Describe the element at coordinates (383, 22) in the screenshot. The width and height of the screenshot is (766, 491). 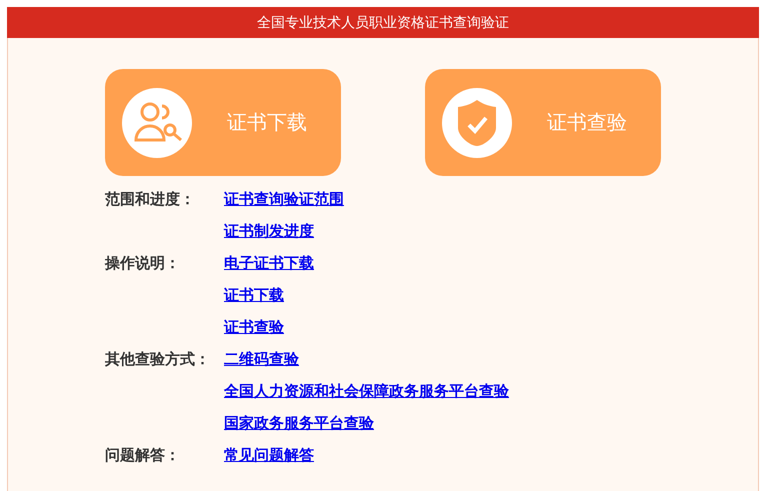
I see `page-header: 全国专业技术人员职业资格证书查询验证` at that location.